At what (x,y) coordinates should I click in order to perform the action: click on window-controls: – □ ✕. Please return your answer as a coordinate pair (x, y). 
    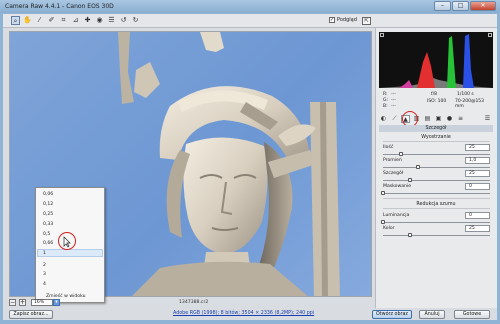
    Looking at the image, I should click on (465, 6).